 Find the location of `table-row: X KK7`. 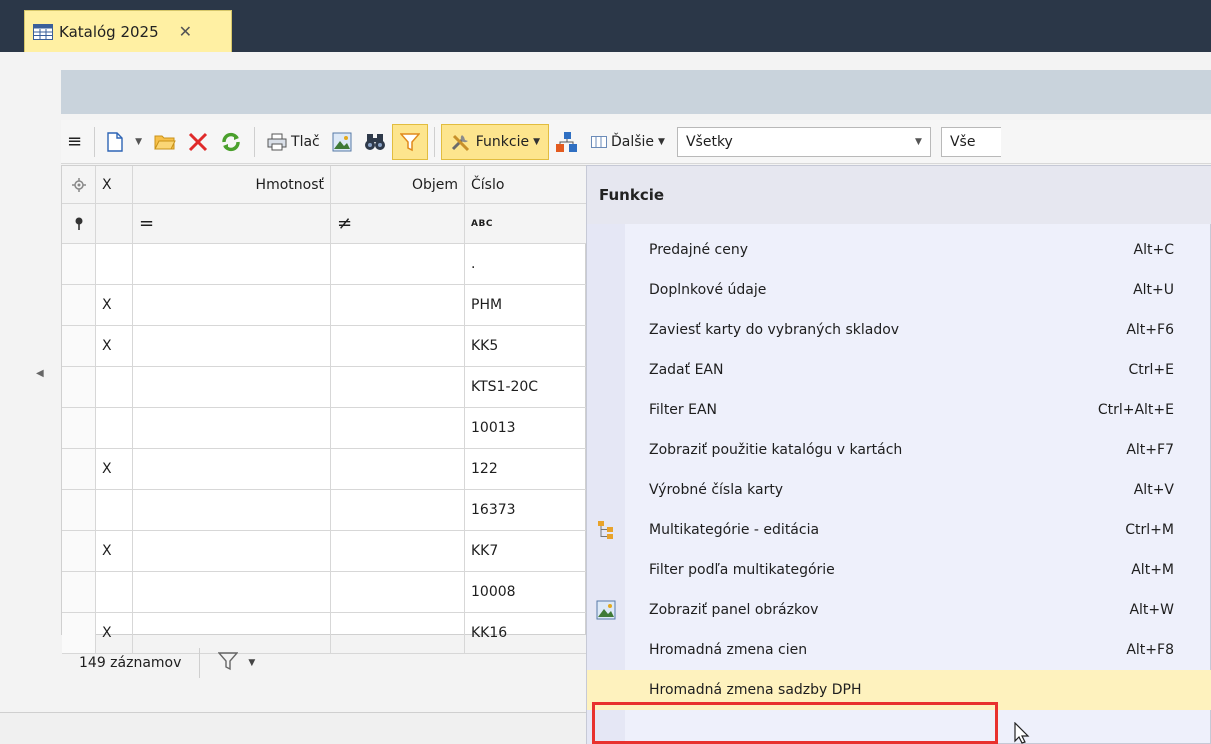

table-row: X KK7 is located at coordinates (324, 551).